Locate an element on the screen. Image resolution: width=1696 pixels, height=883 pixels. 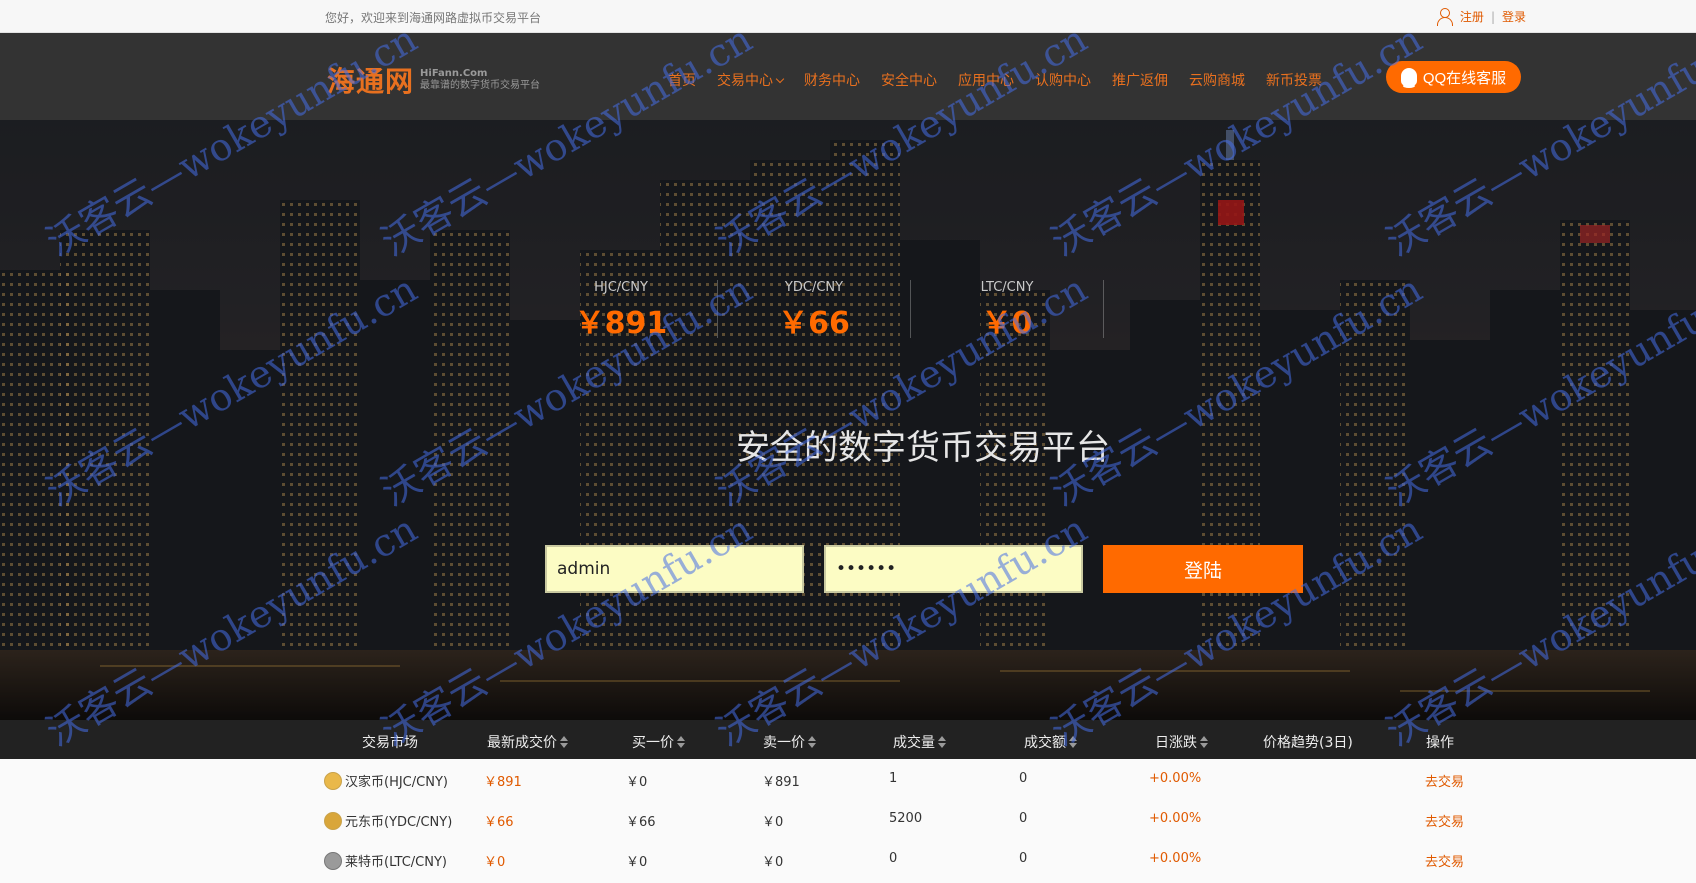
ticker-hjc: HJC/CNY ￥891 is located at coordinates (621, 311).